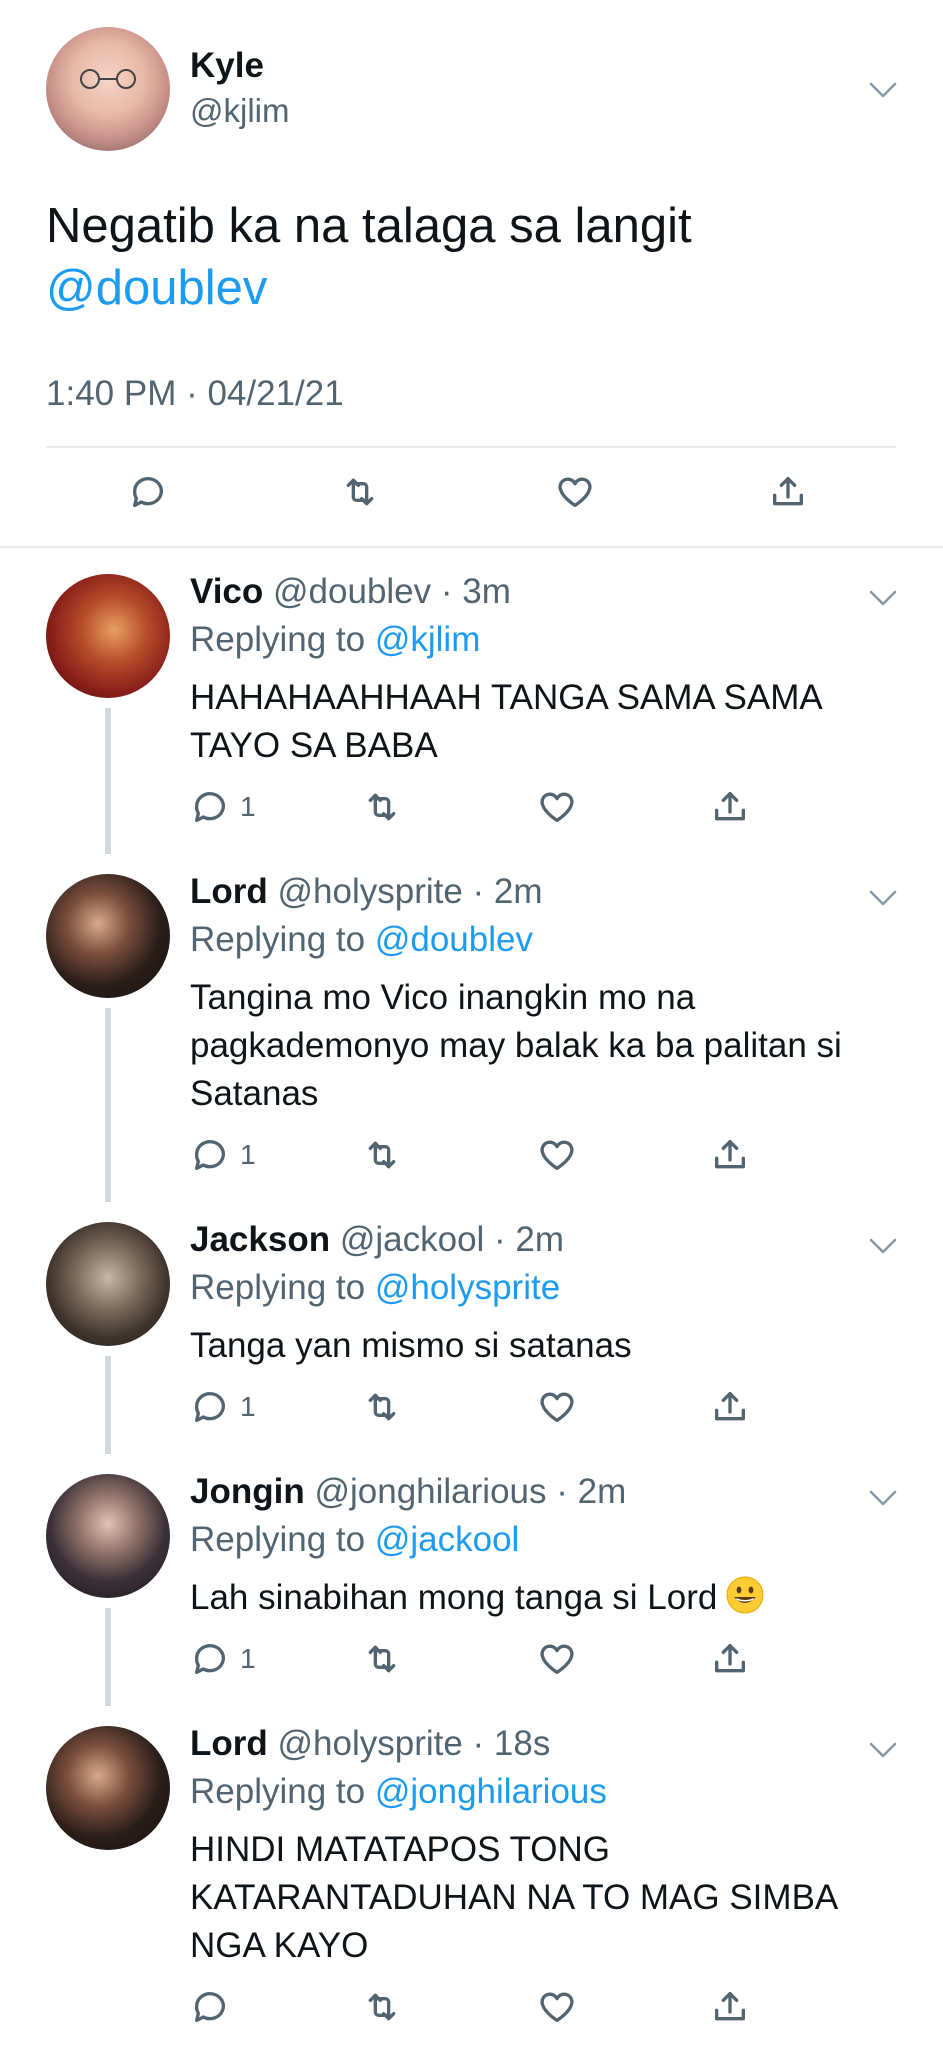 The width and height of the screenshot is (943, 2048). What do you see at coordinates (108, 79) in the screenshot?
I see `glasses-icon` at bounding box center [108, 79].